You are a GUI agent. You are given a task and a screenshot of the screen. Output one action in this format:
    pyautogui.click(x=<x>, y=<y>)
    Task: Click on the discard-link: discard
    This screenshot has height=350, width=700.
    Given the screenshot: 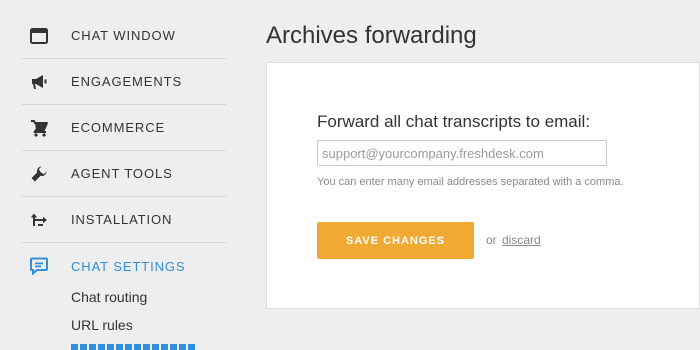 What is the action you would take?
    pyautogui.click(x=521, y=240)
    